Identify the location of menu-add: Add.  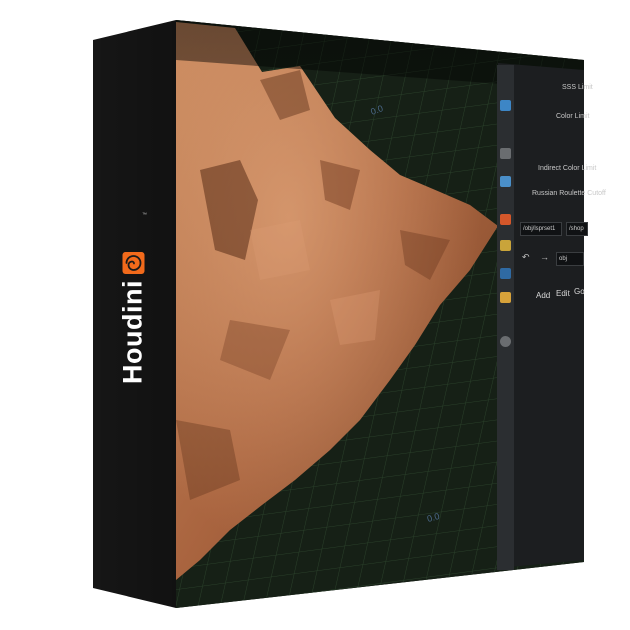
(543, 295).